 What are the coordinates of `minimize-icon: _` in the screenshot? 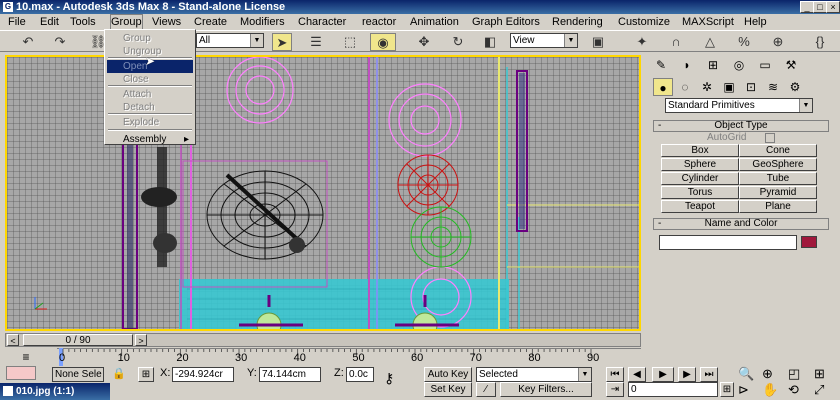 It's located at (807, 7).